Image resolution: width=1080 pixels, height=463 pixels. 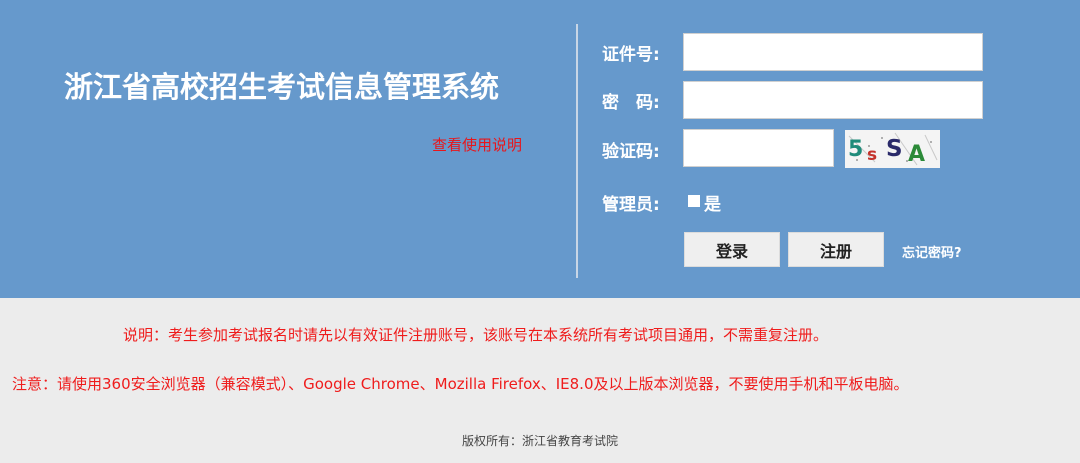 I want to click on login-button: 登录, so click(x=732, y=249).